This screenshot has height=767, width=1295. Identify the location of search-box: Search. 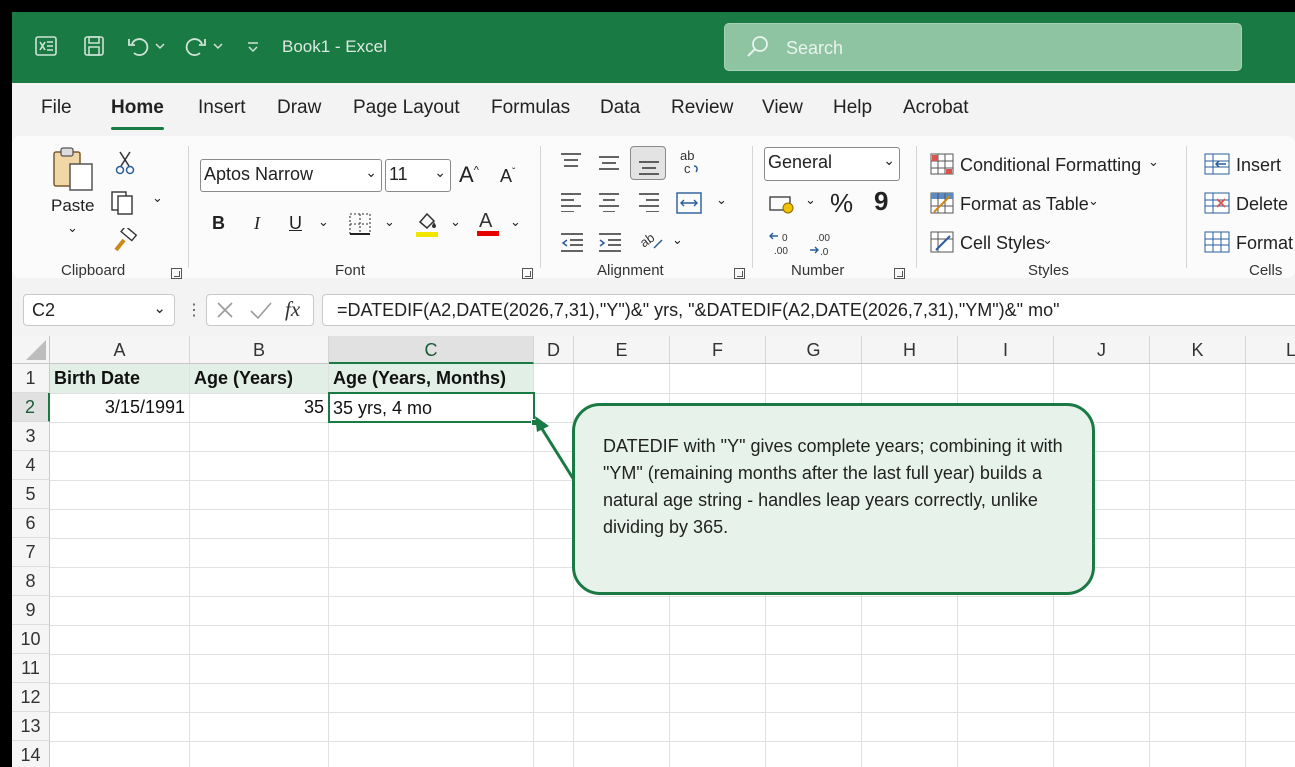
(983, 47).